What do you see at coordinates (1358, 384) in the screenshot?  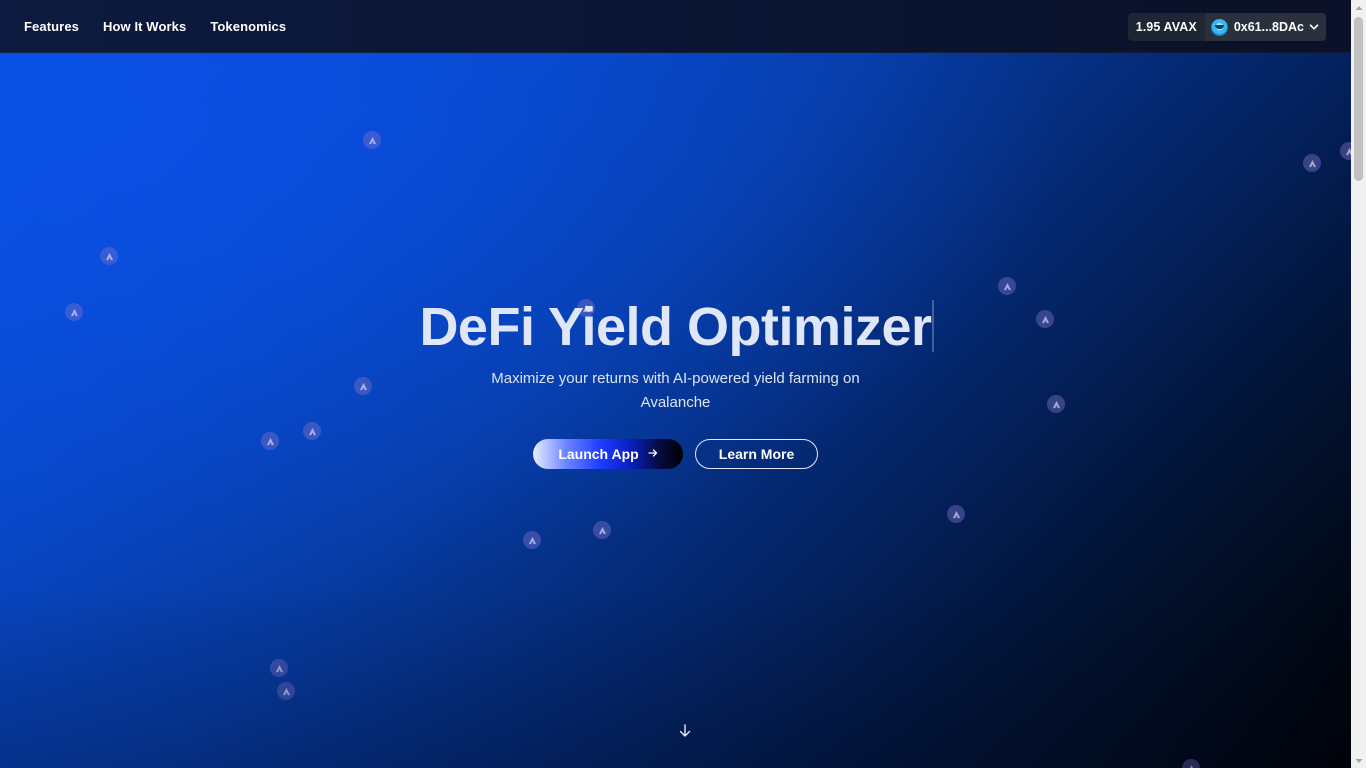 I see `vertical-scrollbar` at bounding box center [1358, 384].